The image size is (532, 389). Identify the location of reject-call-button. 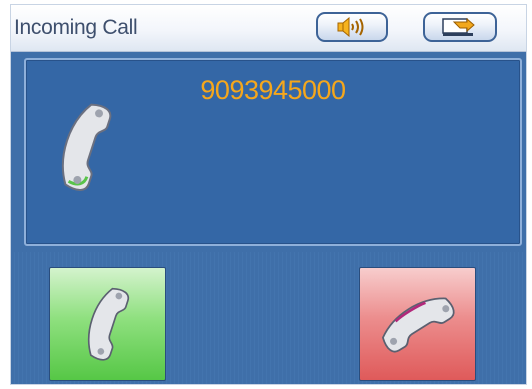
(417, 324).